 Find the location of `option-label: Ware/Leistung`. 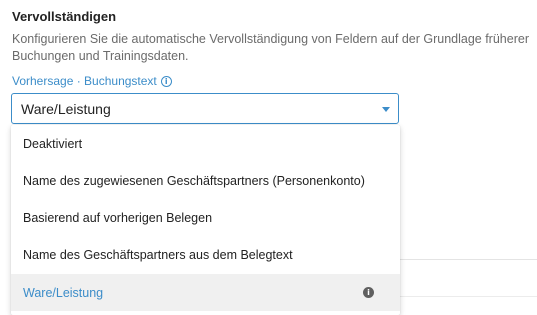

option-label: Ware/Leistung is located at coordinates (63, 292).